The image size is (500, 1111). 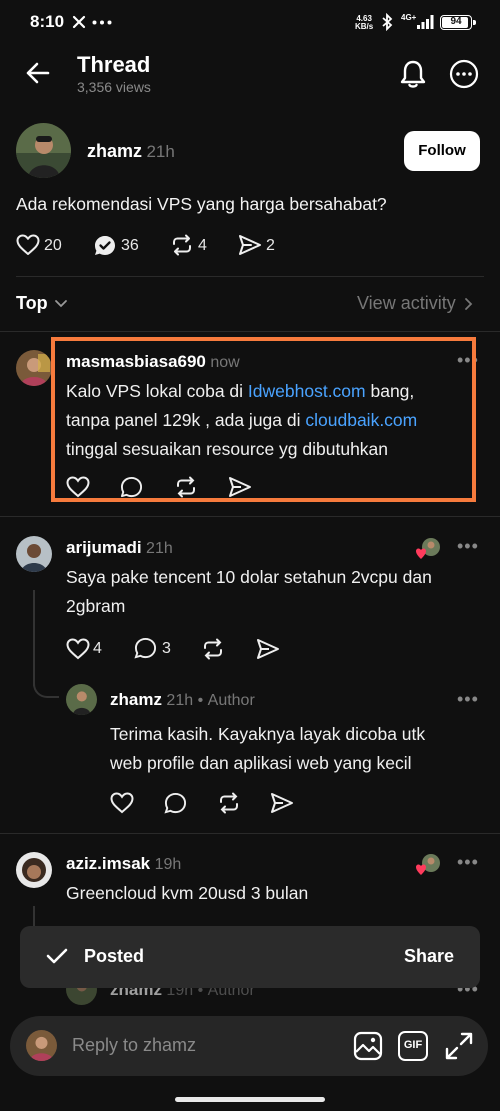 What do you see at coordinates (364, 22) in the screenshot?
I see `net-speed: 4.63 KB/s` at bounding box center [364, 22].